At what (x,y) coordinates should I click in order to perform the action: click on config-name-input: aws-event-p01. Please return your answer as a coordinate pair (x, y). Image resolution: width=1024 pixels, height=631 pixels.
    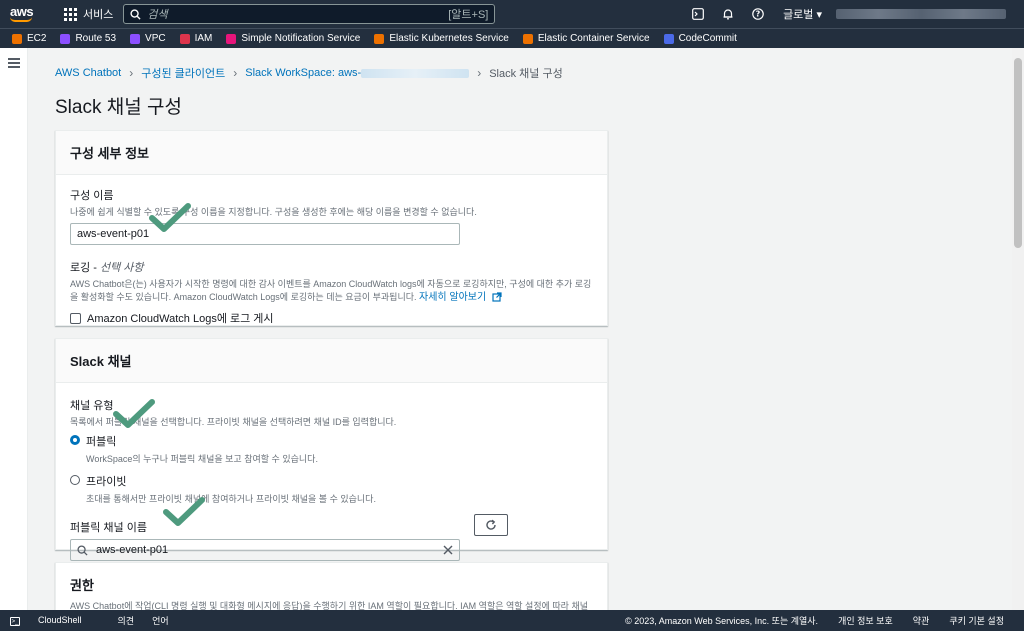
    Looking at the image, I should click on (265, 234).